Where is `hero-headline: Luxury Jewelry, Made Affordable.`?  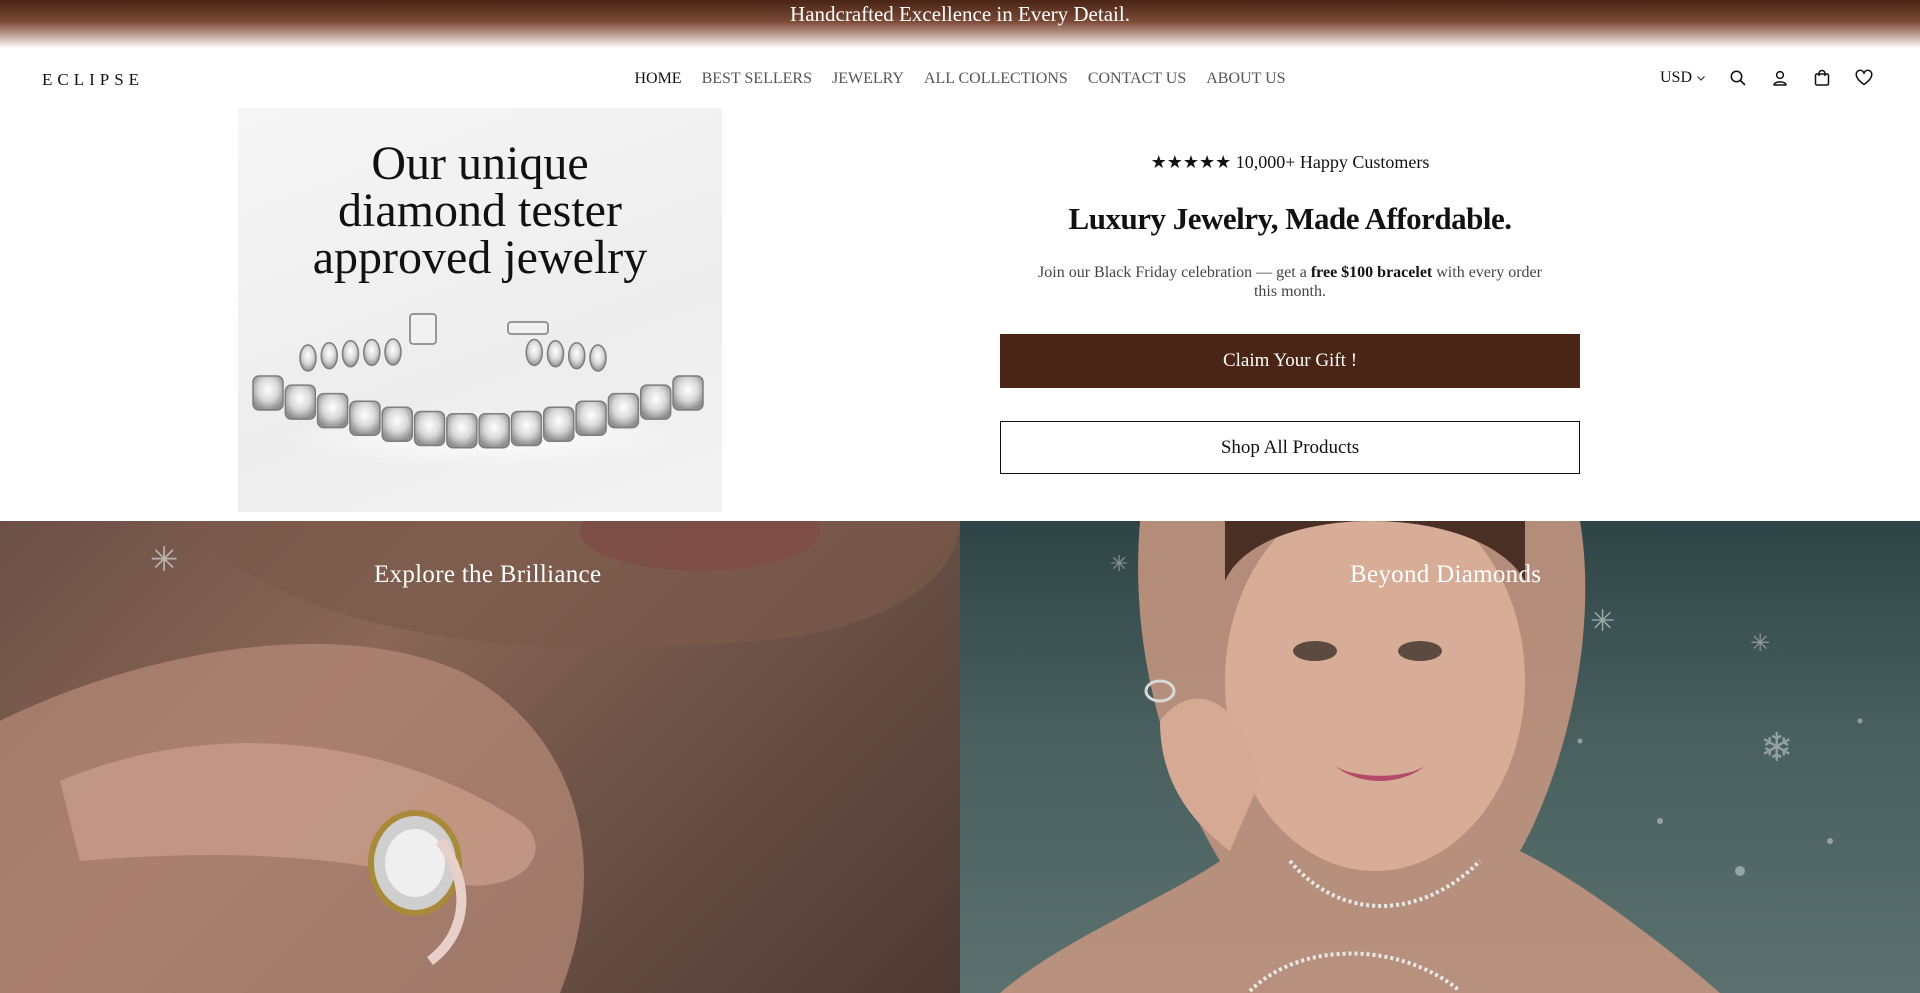 hero-headline: Luxury Jewelry, Made Affordable. is located at coordinates (1290, 218).